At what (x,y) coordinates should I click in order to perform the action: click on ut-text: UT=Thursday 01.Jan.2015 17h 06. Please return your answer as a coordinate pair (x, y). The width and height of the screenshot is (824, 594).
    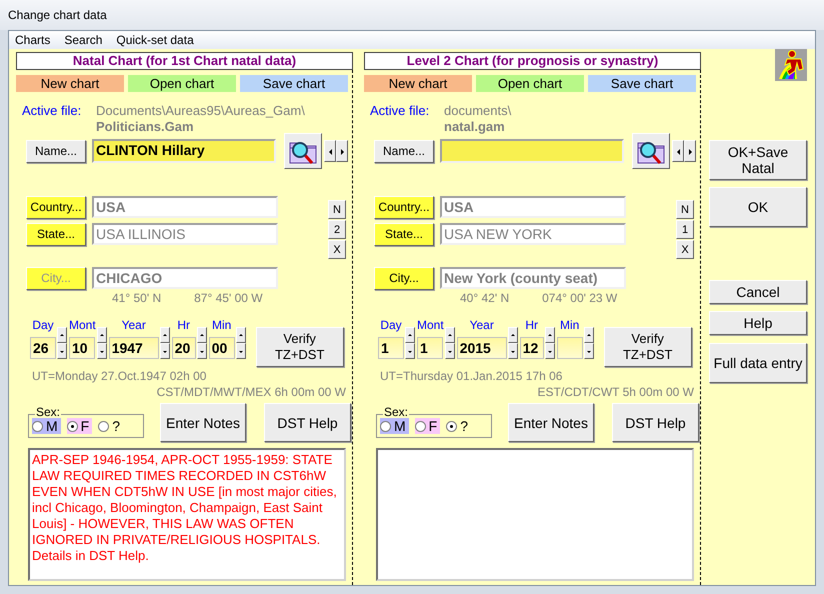
    Looking at the image, I should click on (472, 376).